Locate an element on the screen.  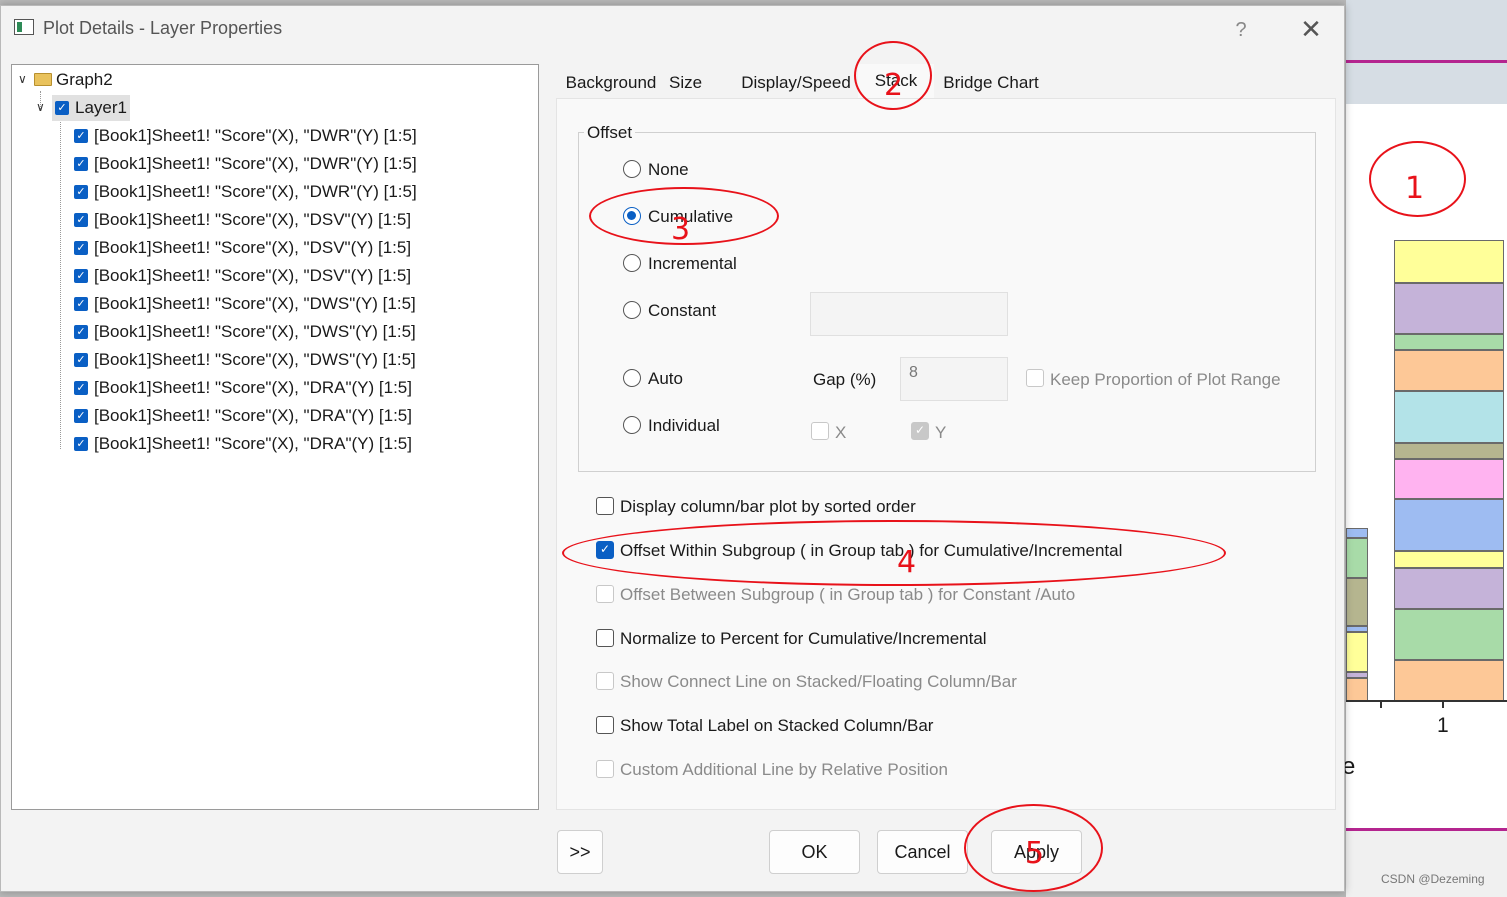
custom-line-checkbox is located at coordinates (605, 769).